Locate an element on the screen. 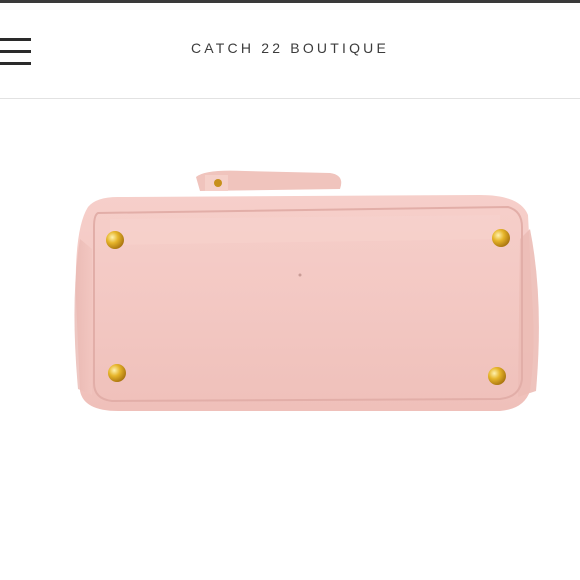  gold-foot-top-left is located at coordinates (115, 240).